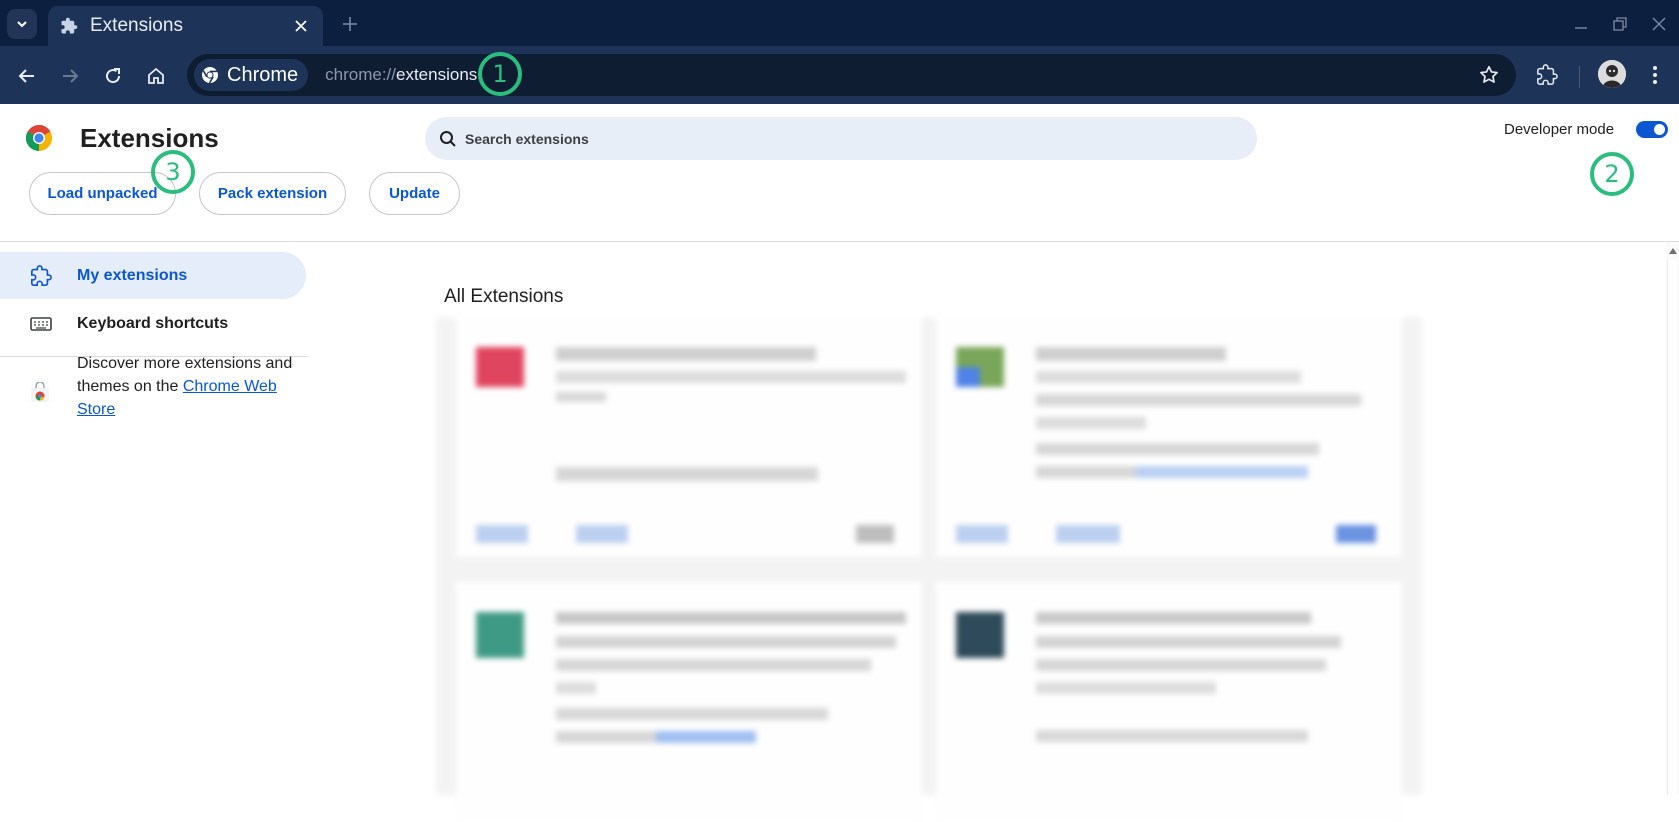 The height and width of the screenshot is (822, 1679). I want to click on url-scheme: chrome://, so click(360, 74).